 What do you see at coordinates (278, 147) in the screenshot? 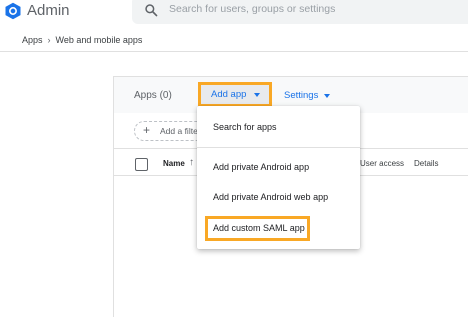
I see `menu-separator` at bounding box center [278, 147].